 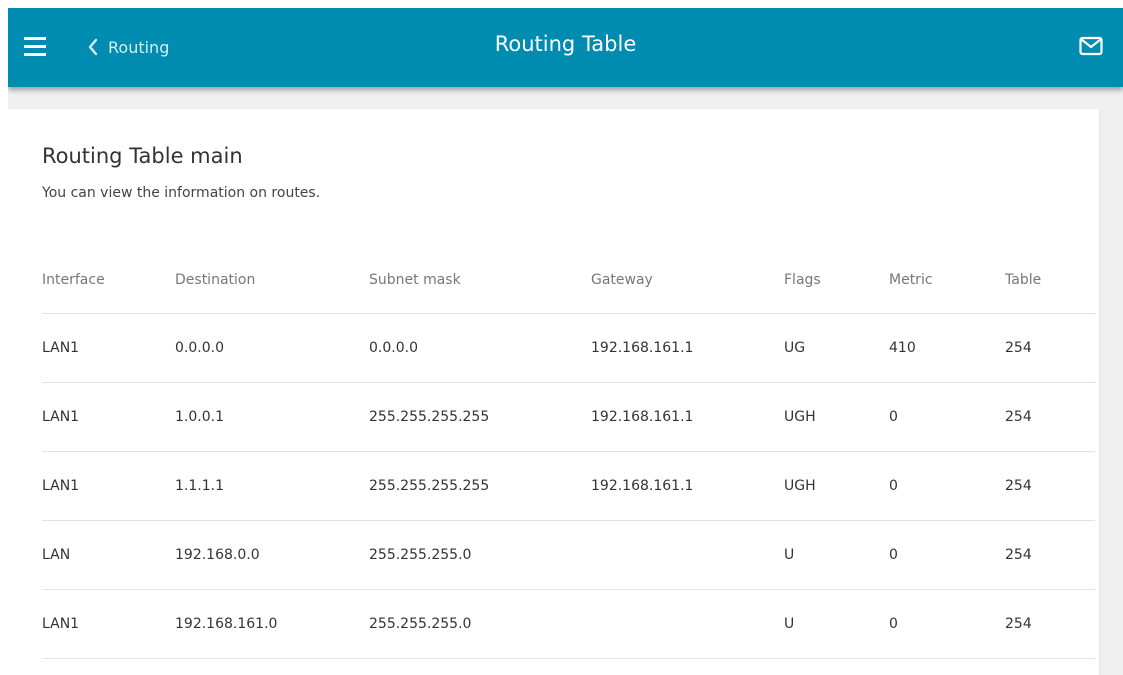 What do you see at coordinates (93, 47) in the screenshot?
I see `chevron-left-icon` at bounding box center [93, 47].